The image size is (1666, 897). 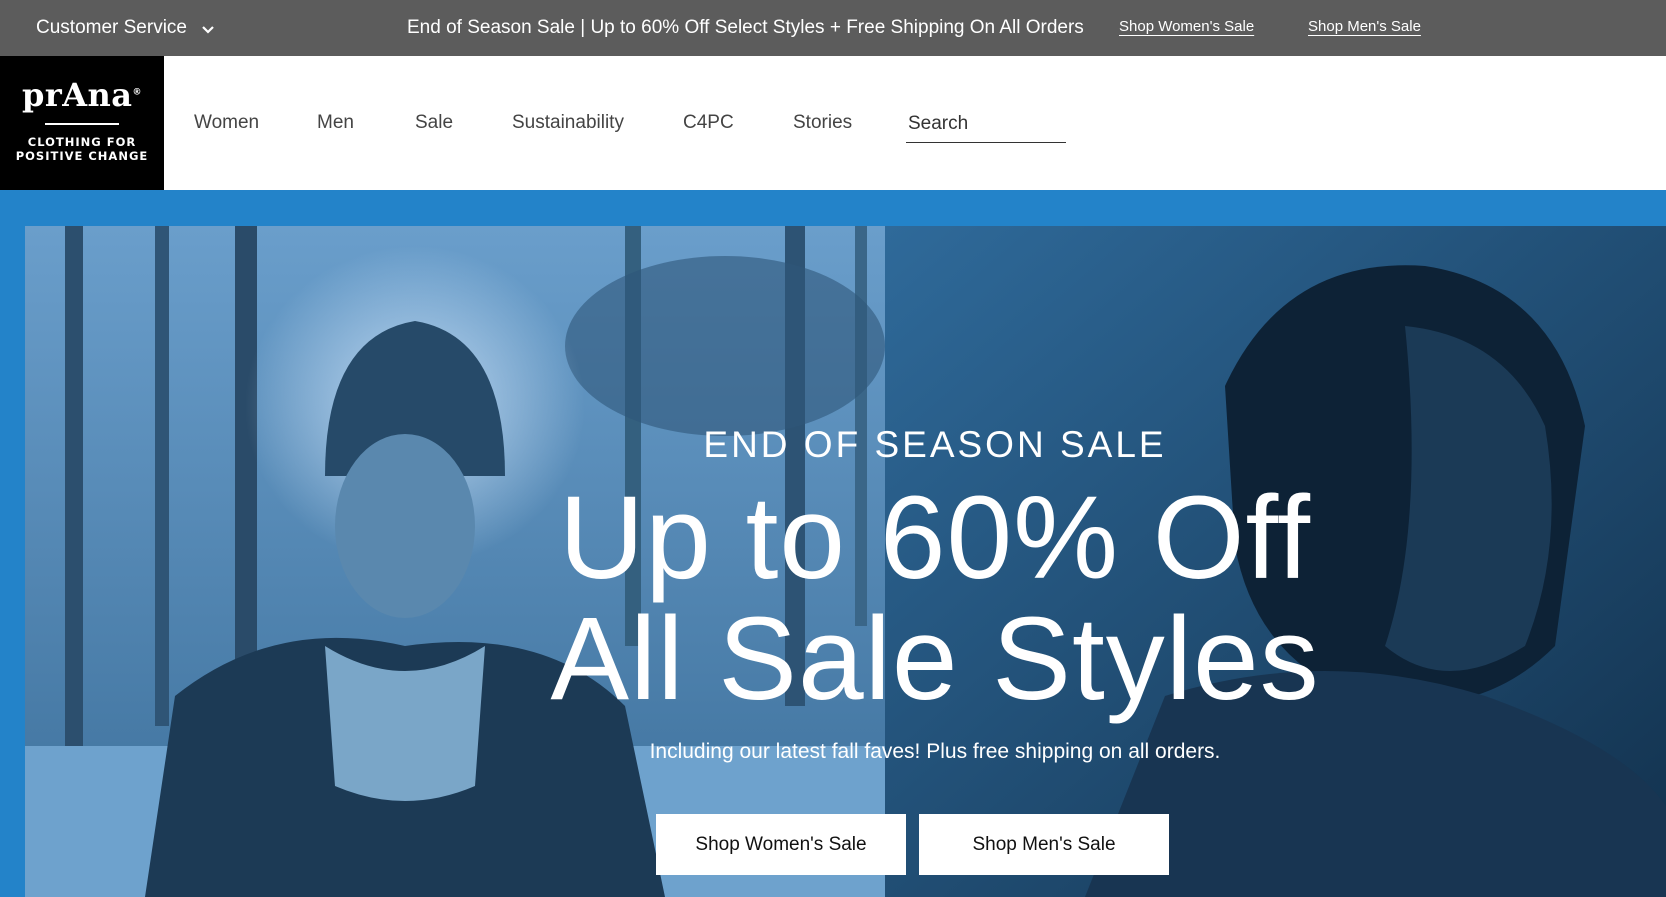 What do you see at coordinates (208, 30) in the screenshot?
I see `chevron-down-icon` at bounding box center [208, 30].